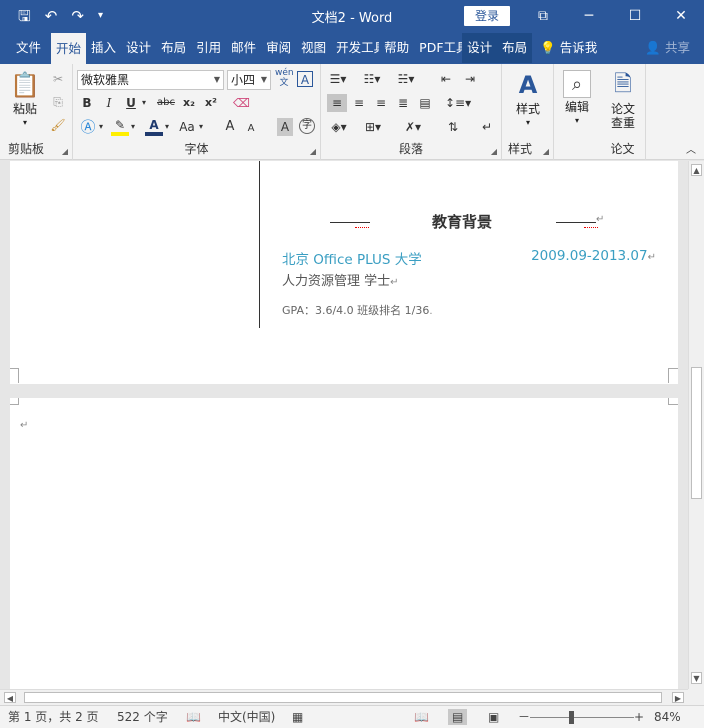 This screenshot has width=704, height=728. What do you see at coordinates (357, 310) in the screenshot?
I see `gpa-rank: GPA：3.6/4.0 班级排名 1/36.` at bounding box center [357, 310].